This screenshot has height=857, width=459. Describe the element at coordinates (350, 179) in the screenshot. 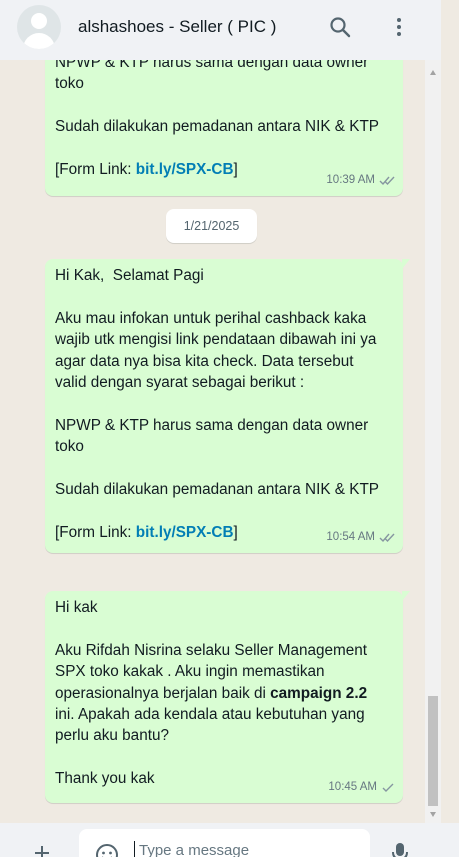

I see `message-time: 10:39 AM` at that location.